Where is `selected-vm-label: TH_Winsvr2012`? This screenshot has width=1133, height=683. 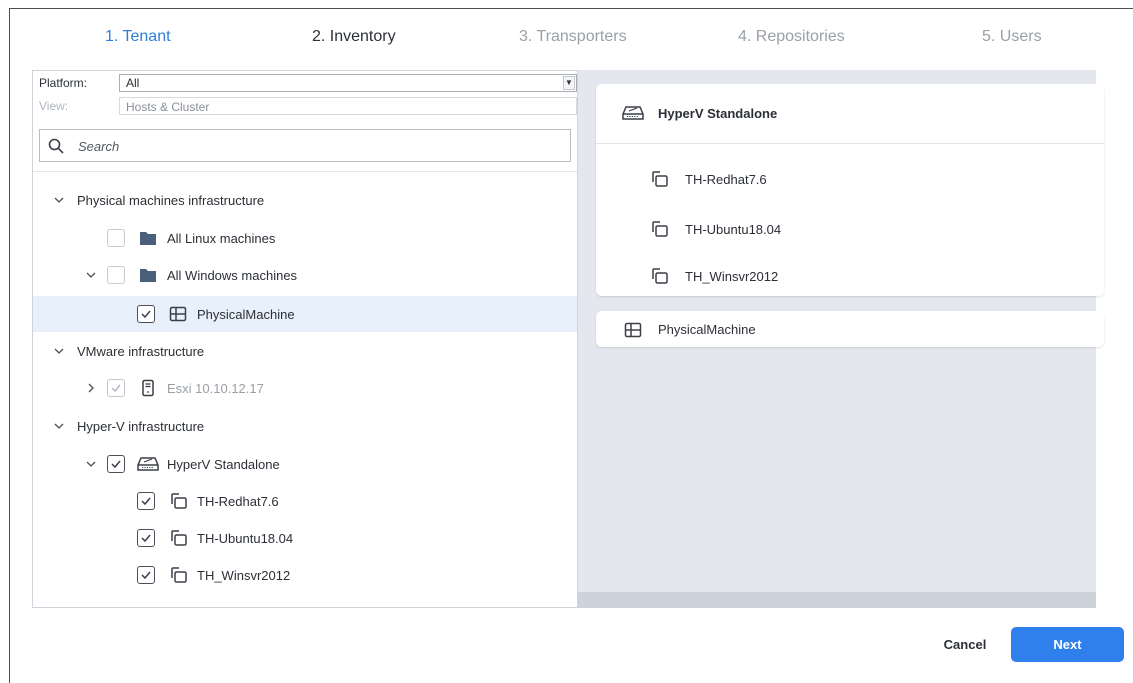
selected-vm-label: TH_Winsvr2012 is located at coordinates (732, 276).